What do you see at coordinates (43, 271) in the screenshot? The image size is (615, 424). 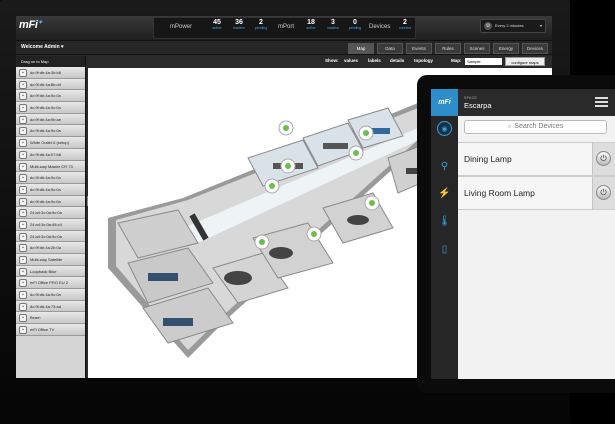 I see `device-label: Loopback Blue` at bounding box center [43, 271].